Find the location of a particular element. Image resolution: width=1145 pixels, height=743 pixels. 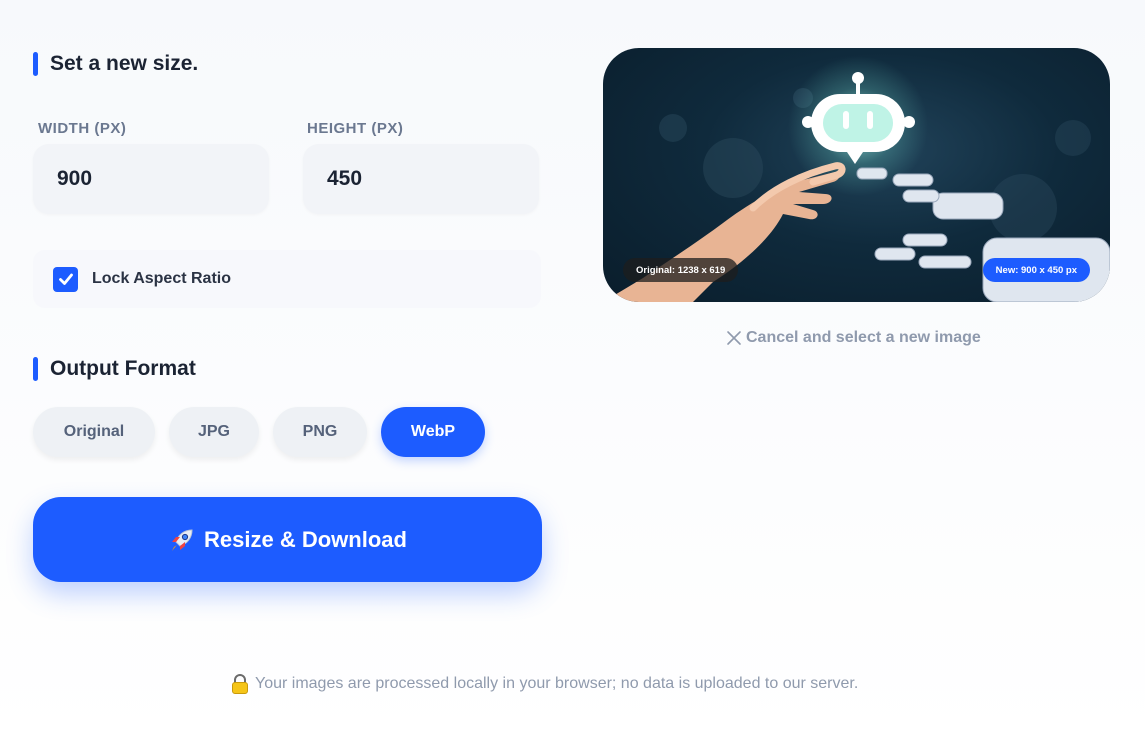

lock-aspect-ratio-row: Lock Aspect Ratio is located at coordinates (287, 279).